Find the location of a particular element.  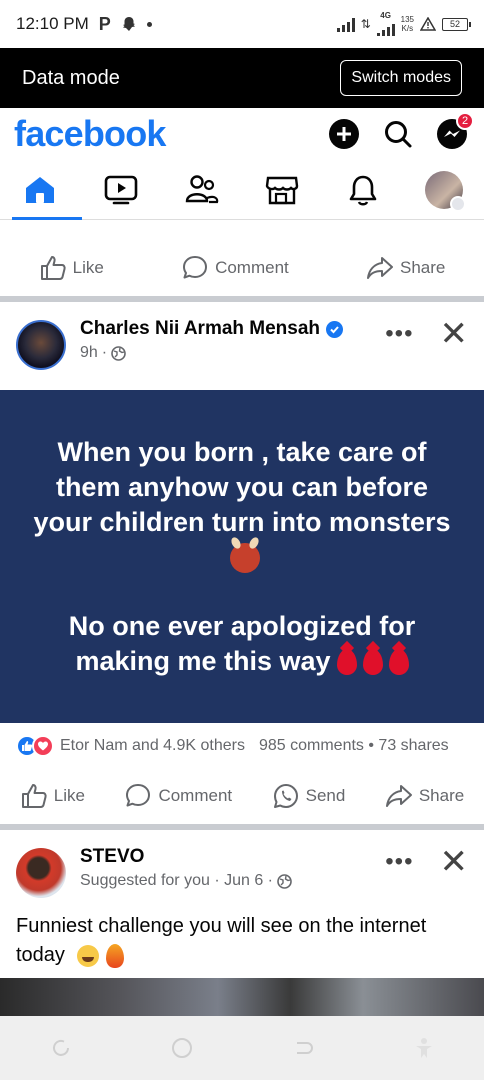

data-arrows-icon: ⇅ is located at coordinates (365, 24).